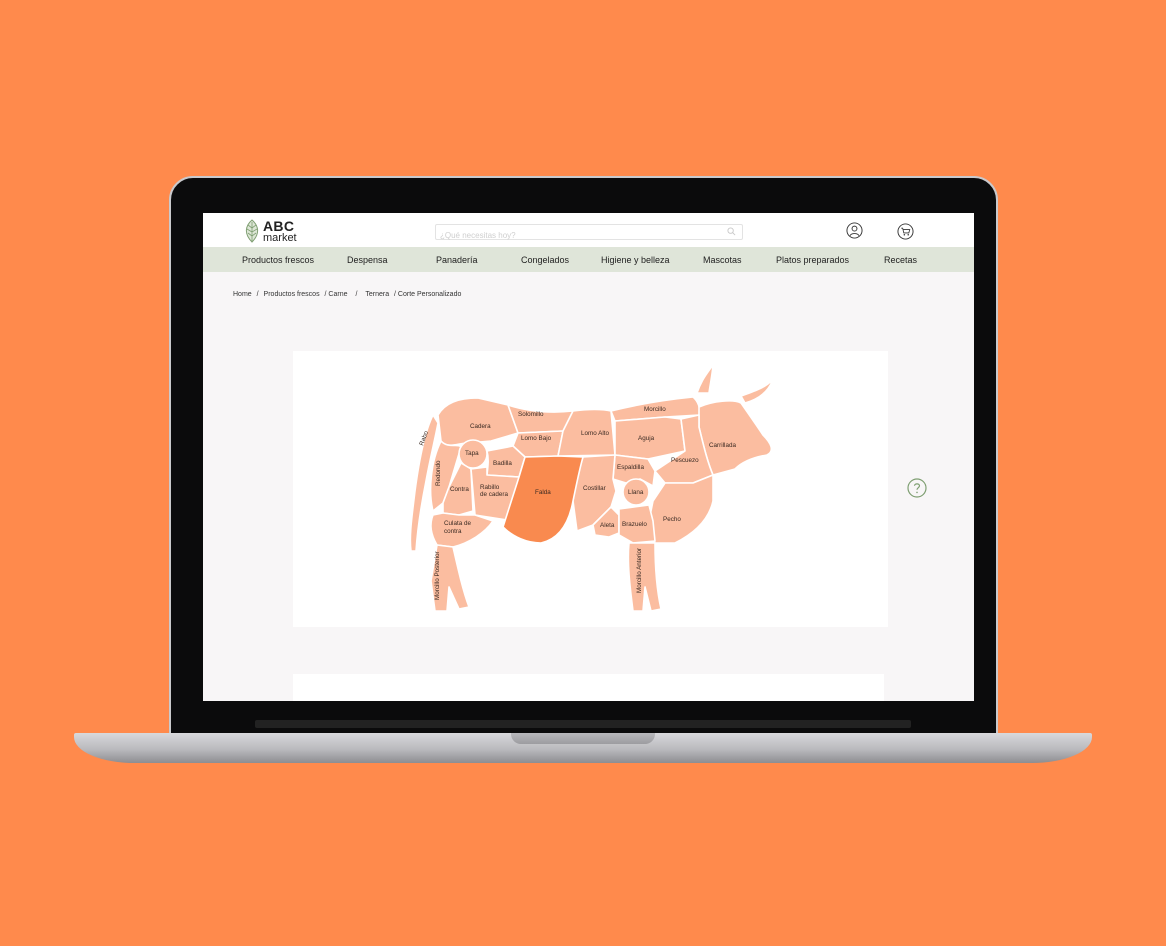  I want to click on cart-icon, so click(905, 231).